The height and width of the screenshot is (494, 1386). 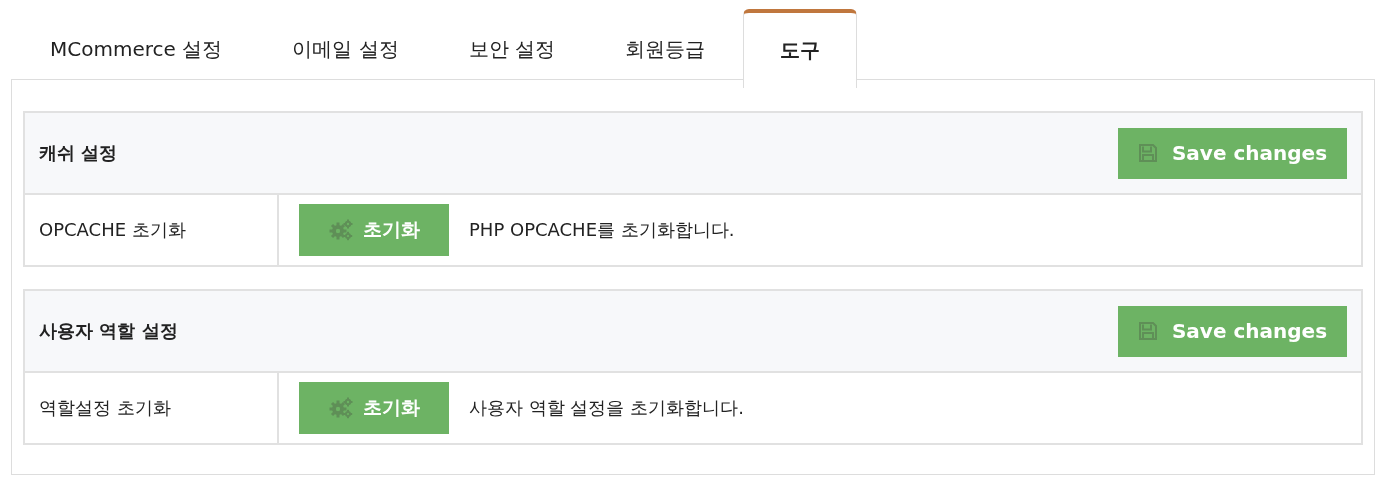 I want to click on tab: 회원등급, so click(x=664, y=47).